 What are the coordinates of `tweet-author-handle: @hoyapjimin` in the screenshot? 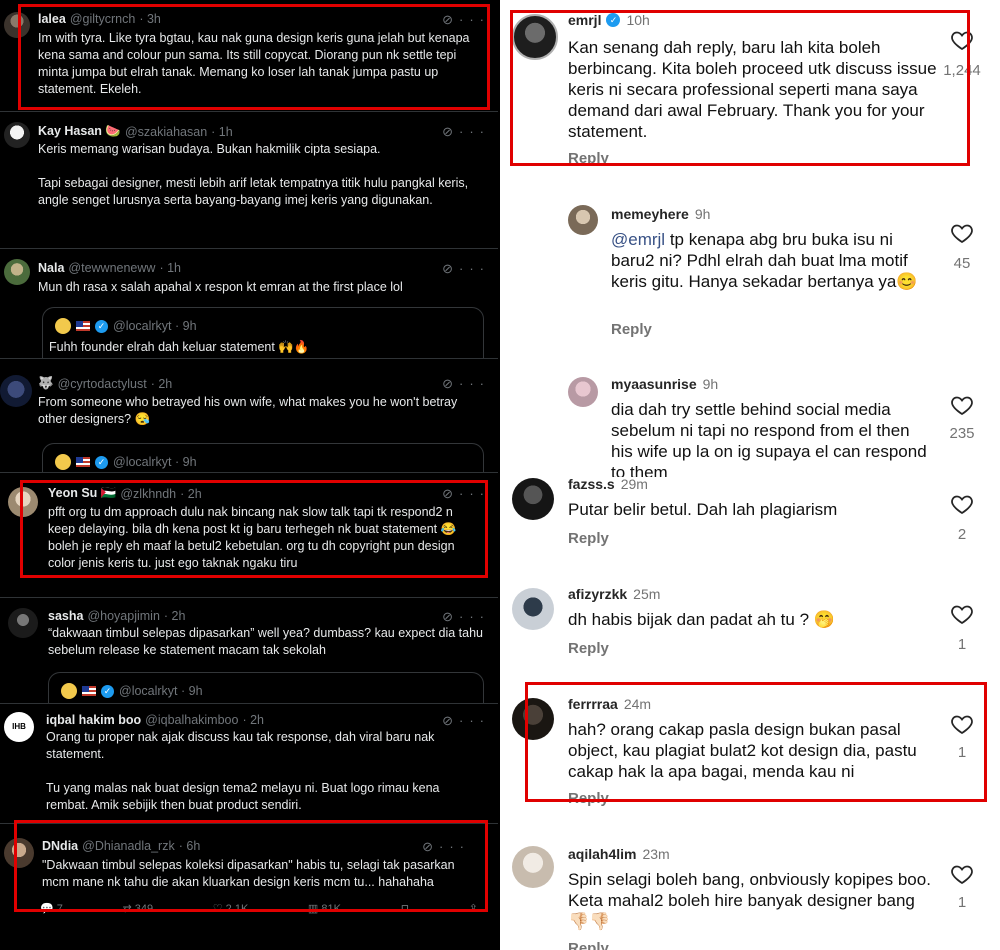 It's located at (123, 616).